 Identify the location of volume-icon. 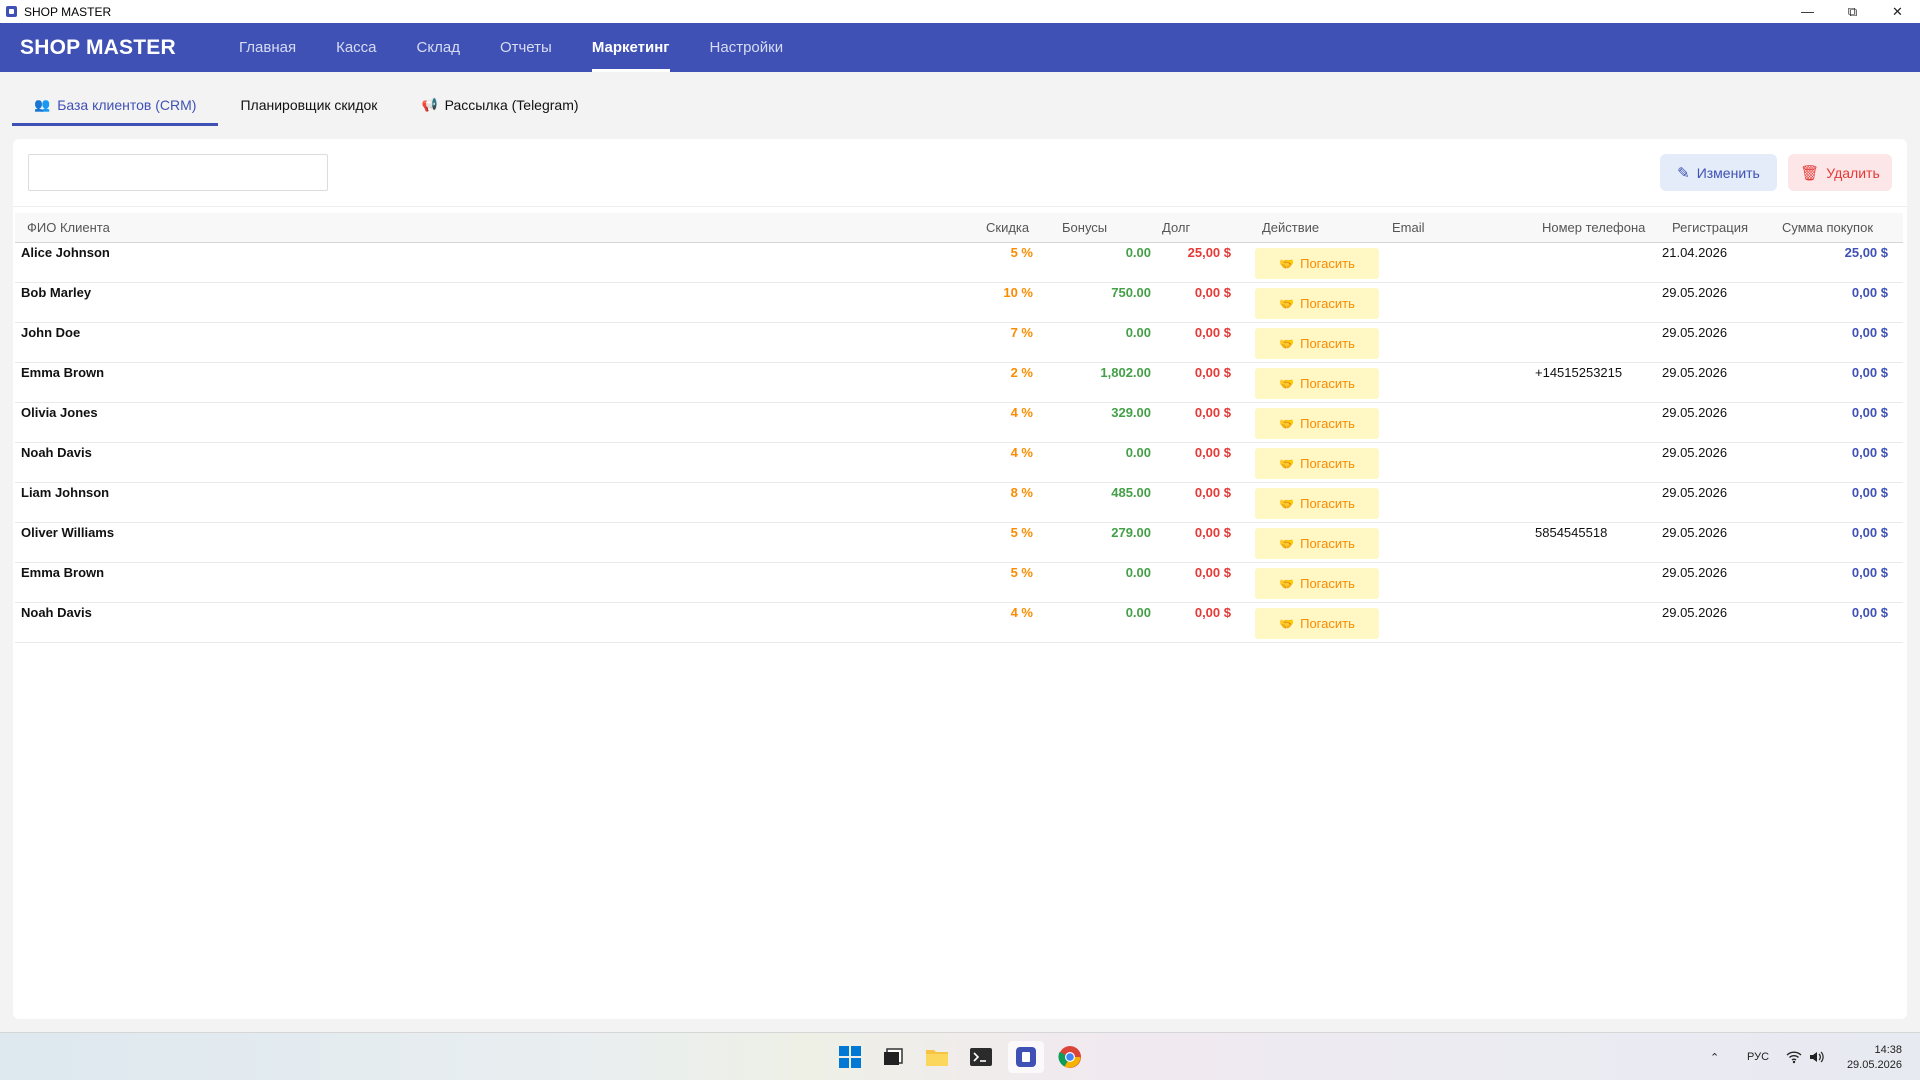
(1816, 1056).